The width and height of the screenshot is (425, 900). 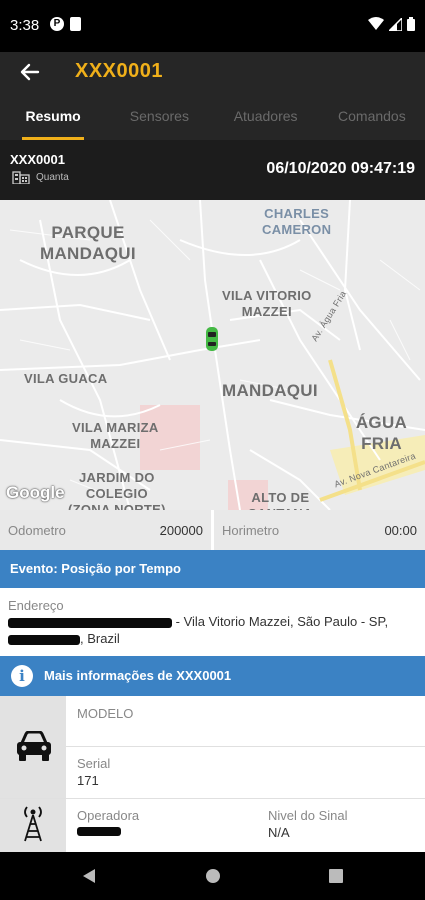 I want to click on redacted-operator, so click(x=99, y=831).